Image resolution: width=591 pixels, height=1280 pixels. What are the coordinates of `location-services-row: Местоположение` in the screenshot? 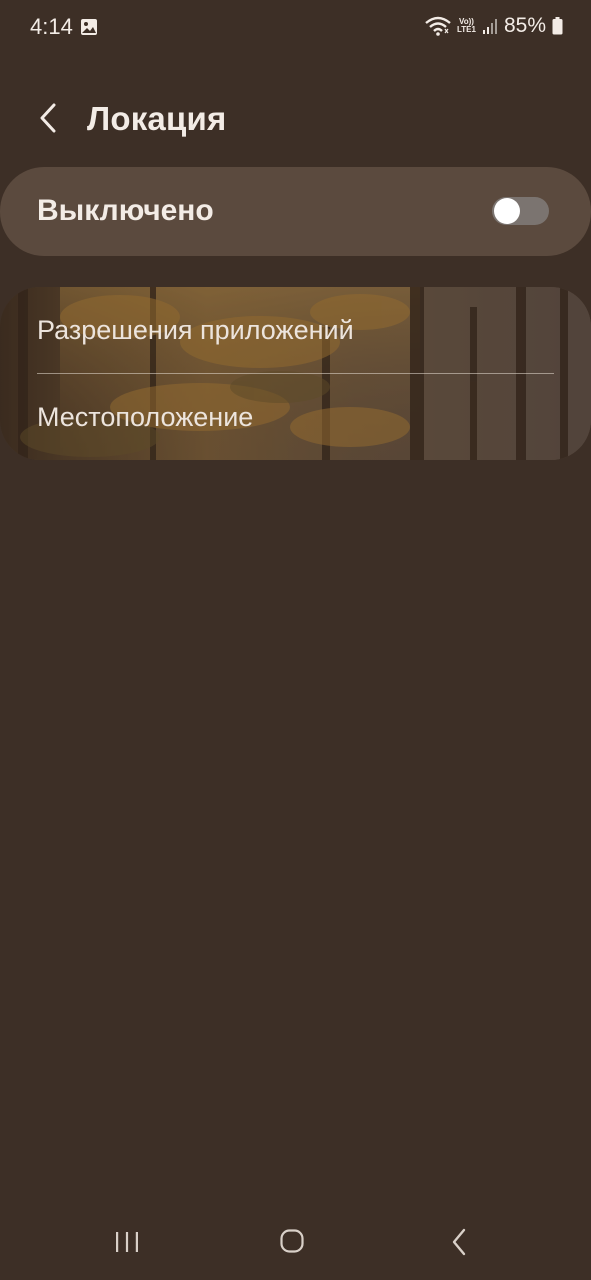 It's located at (295, 417).